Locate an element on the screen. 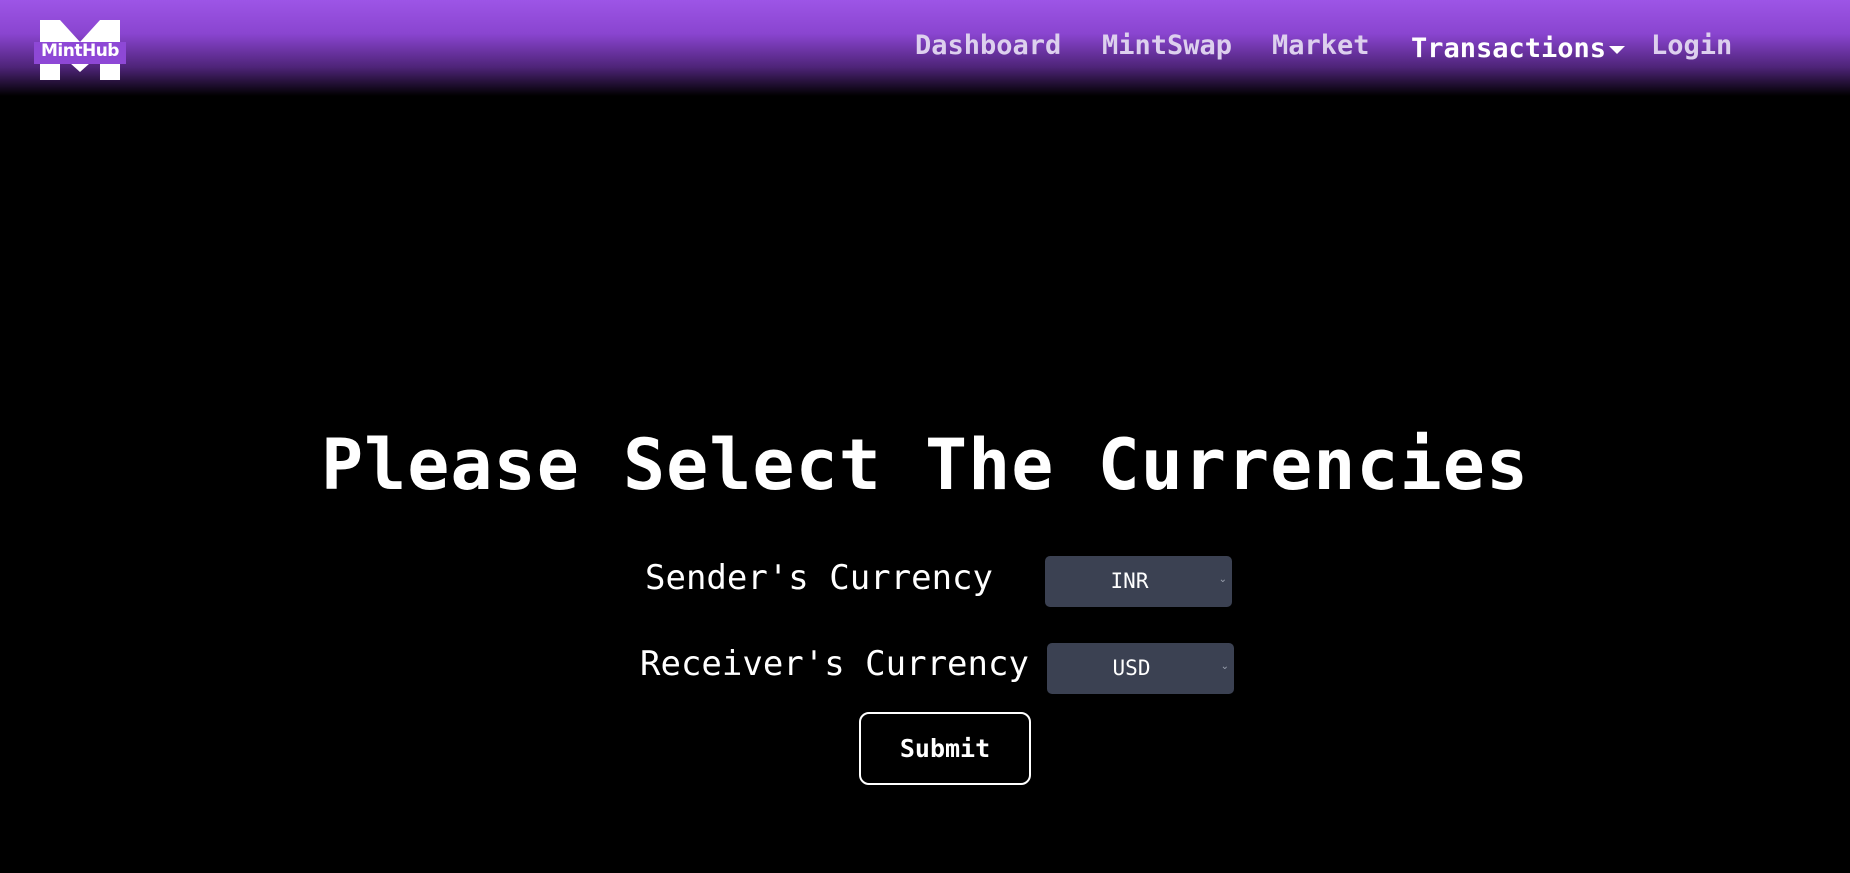 The width and height of the screenshot is (1850, 873). nav-market: Market is located at coordinates (1321, 45).